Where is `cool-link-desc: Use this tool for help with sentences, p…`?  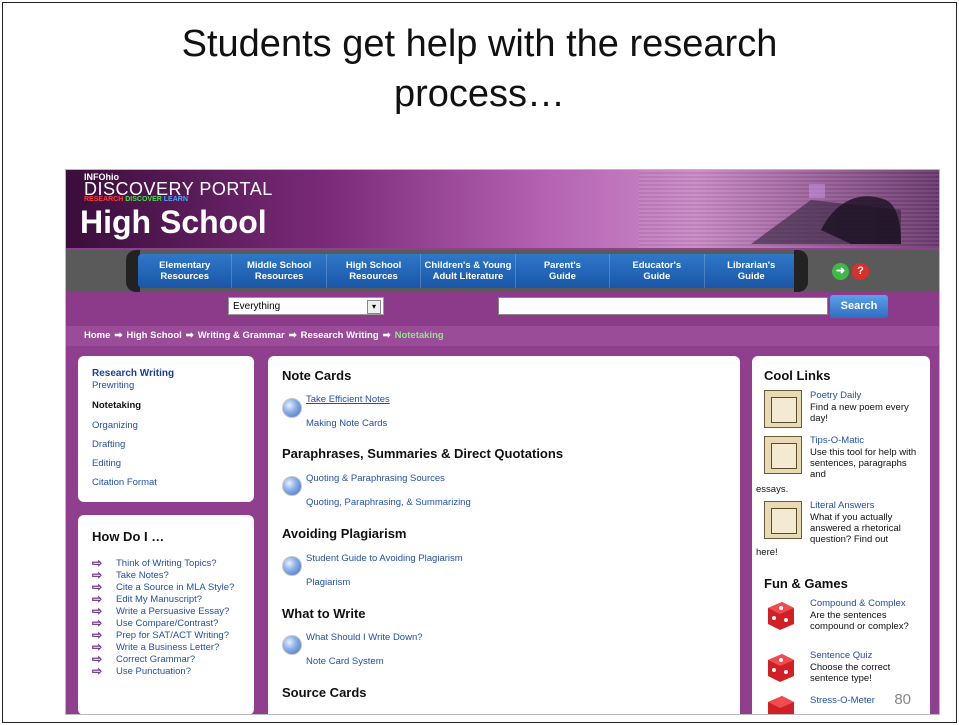 cool-link-desc: Use this tool for help with sentences, p… is located at coordinates (863, 463).